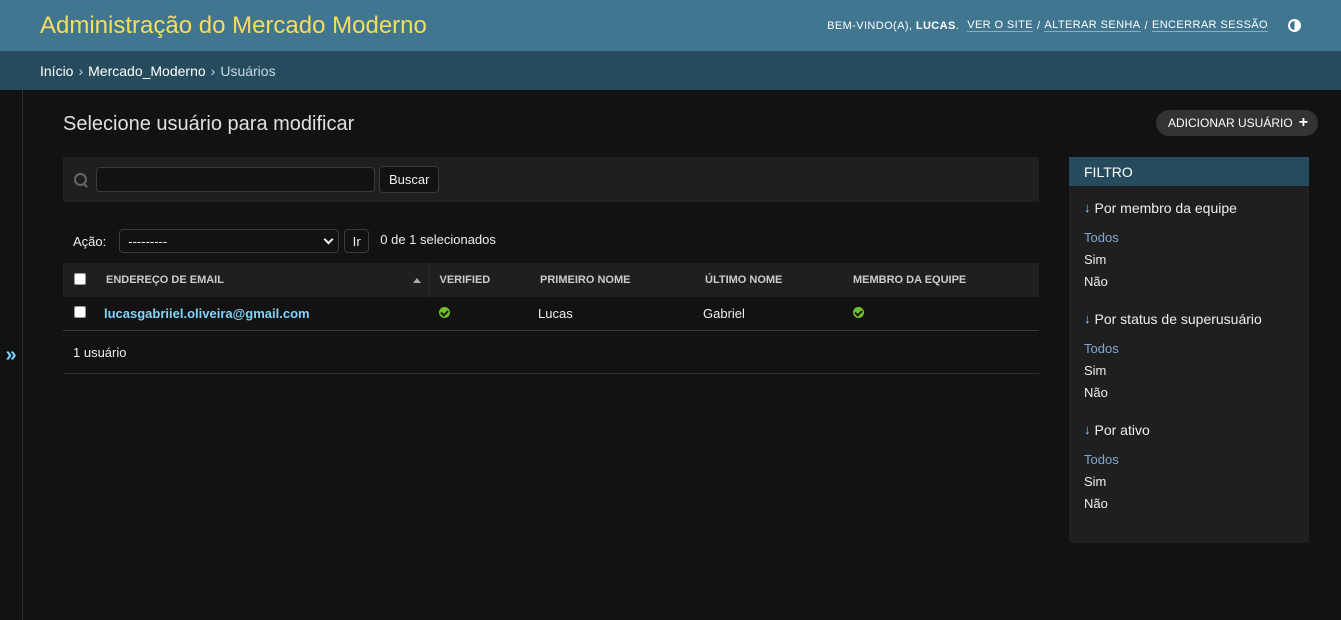 This screenshot has height=620, width=1341. Describe the element at coordinates (941, 280) in the screenshot. I see `column-header-staff: MEMBRO DA EQUIPE` at that location.